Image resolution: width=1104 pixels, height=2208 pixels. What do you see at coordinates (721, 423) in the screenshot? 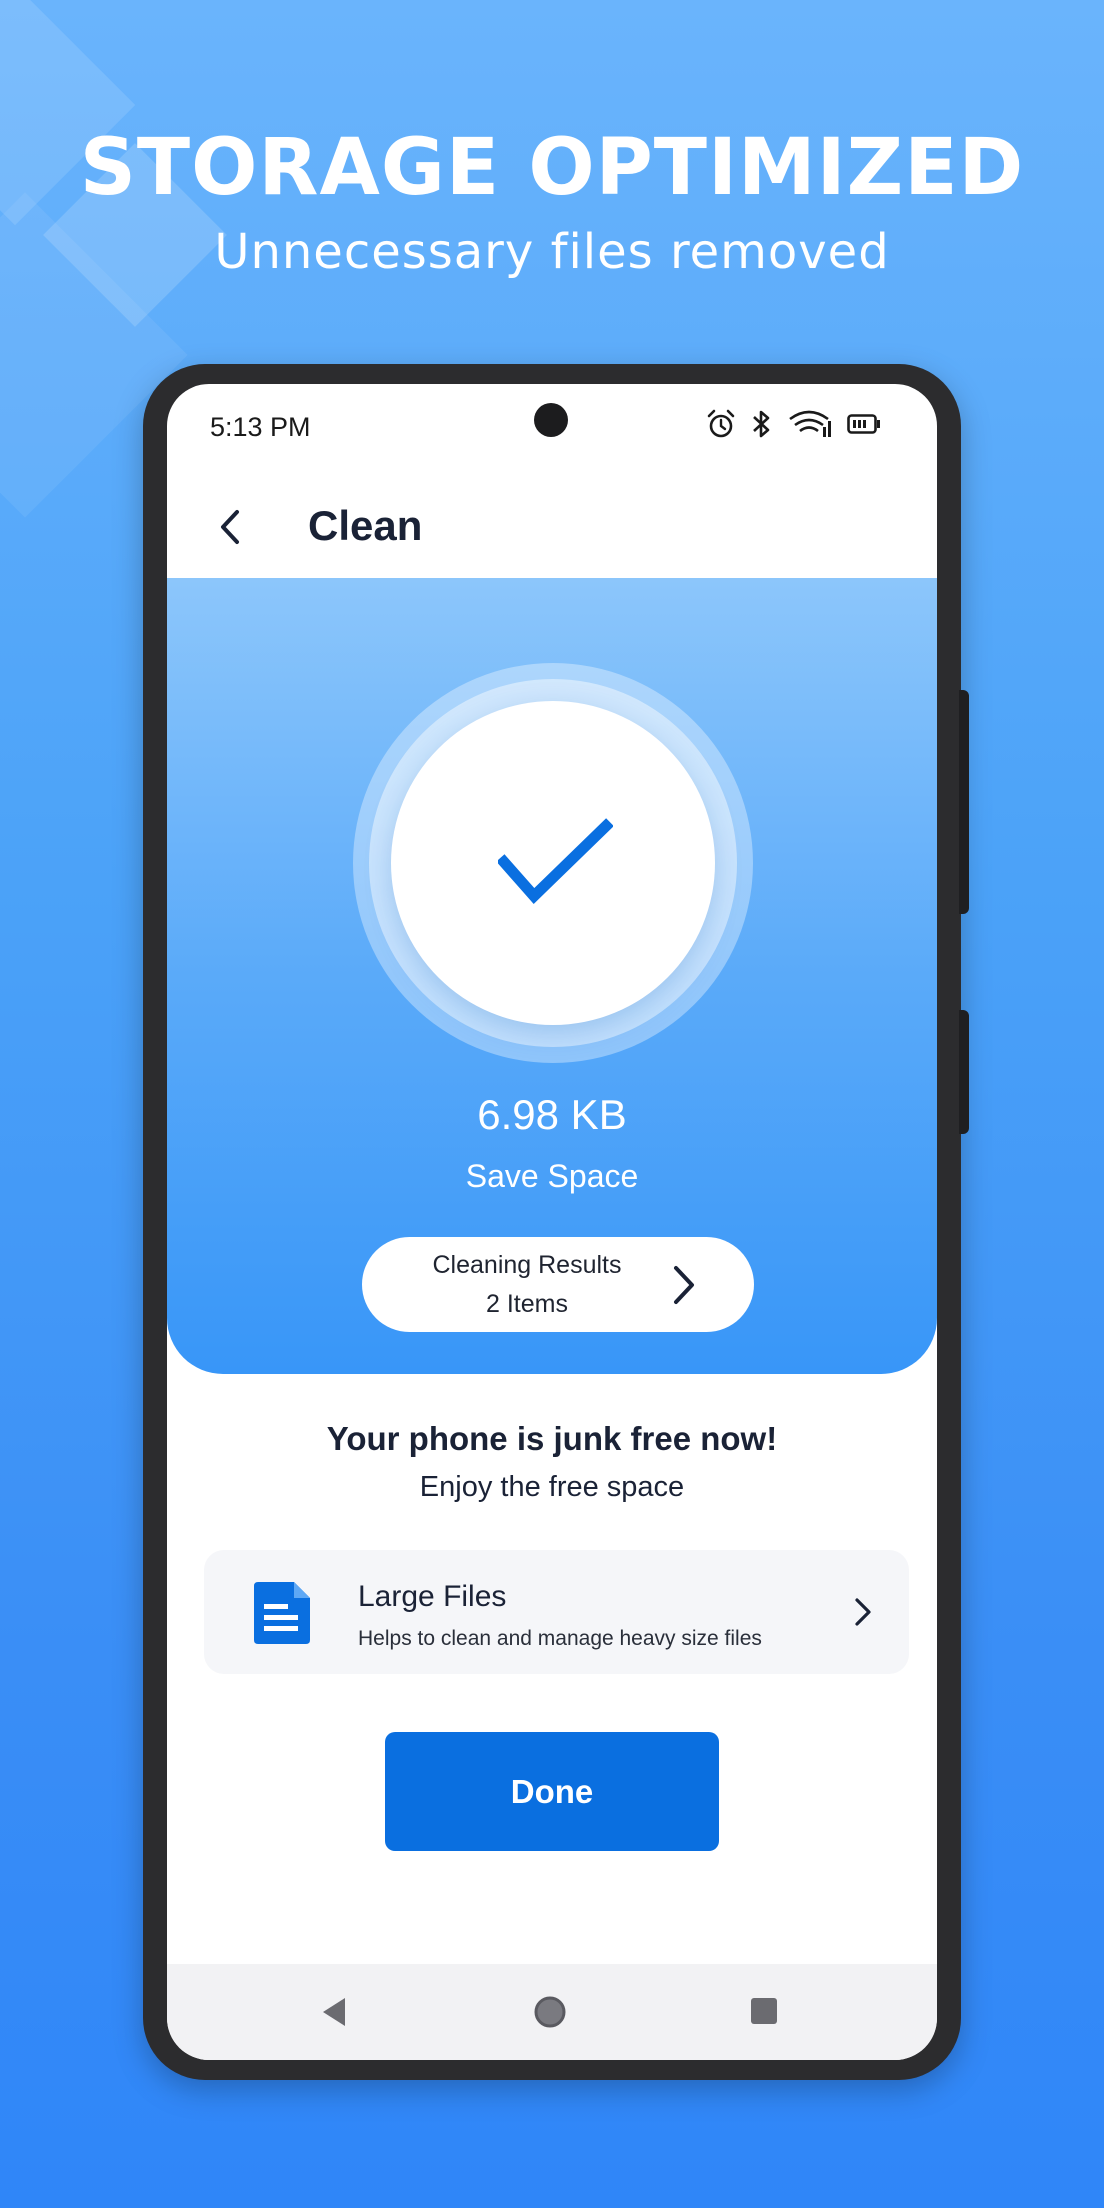
I see `alarm-icon` at bounding box center [721, 423].